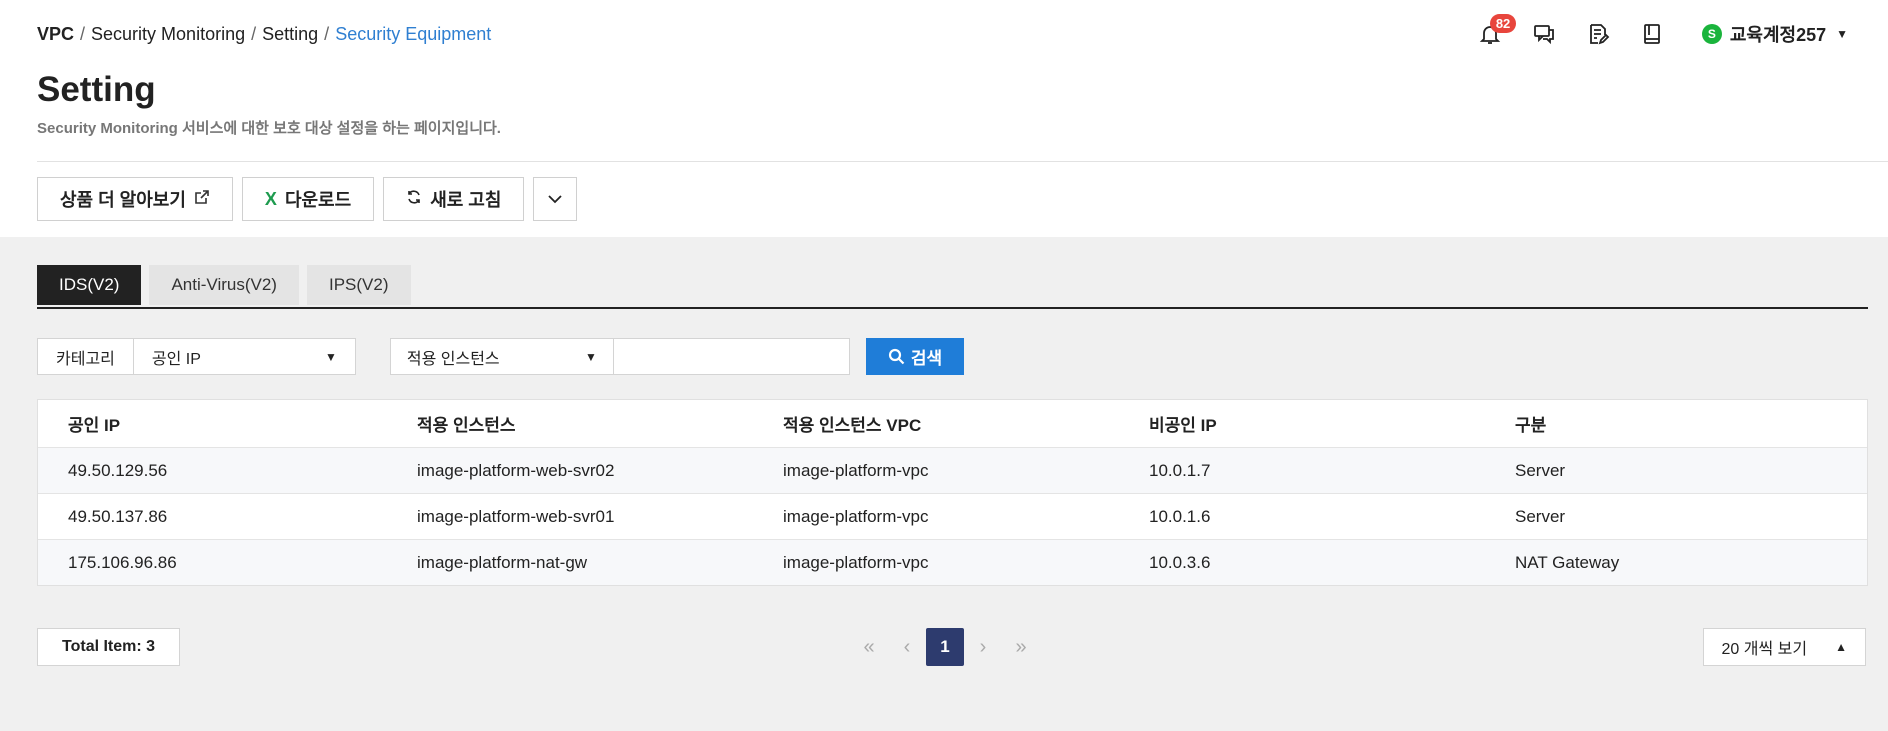 The image size is (1888, 731). I want to click on download-button: X 다운로드, so click(308, 199).